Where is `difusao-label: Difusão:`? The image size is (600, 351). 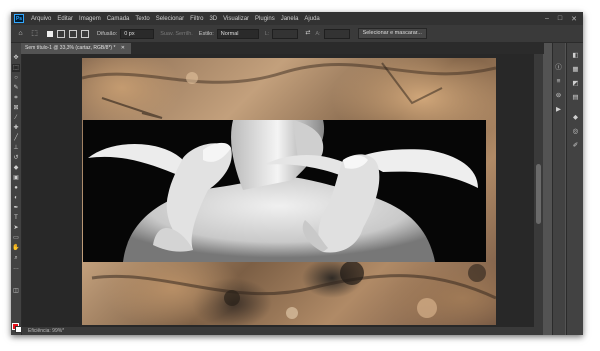 difusao-label: Difusão: is located at coordinates (107, 33).